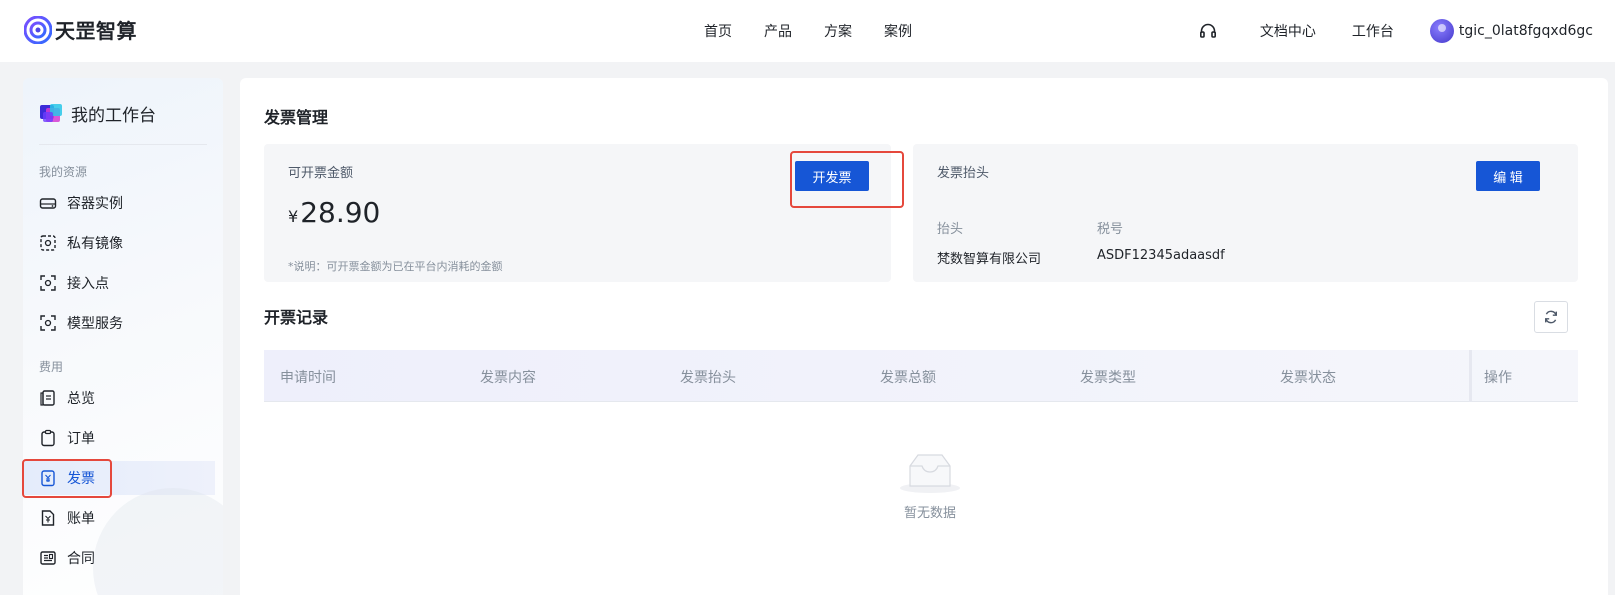 The height and width of the screenshot is (595, 1615). I want to click on empty-state: 暂无数据, so click(930, 486).